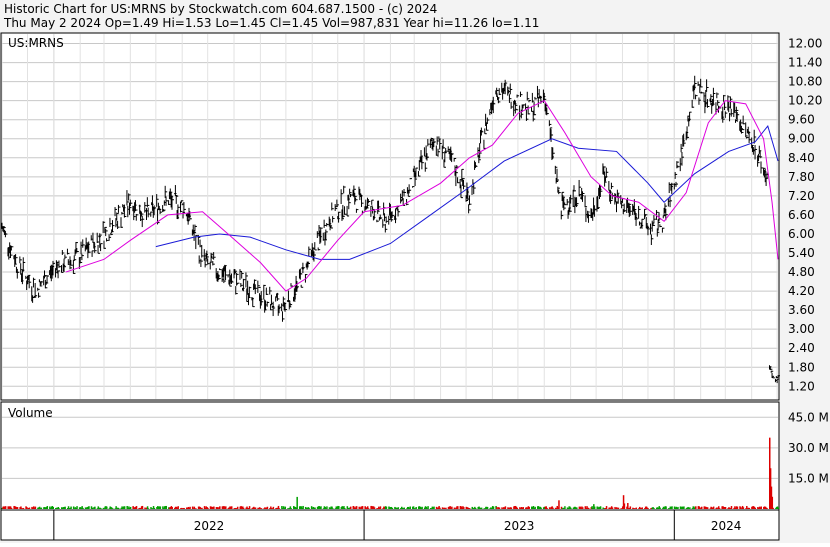 This screenshot has height=547, width=830. Describe the element at coordinates (808, 417) in the screenshot. I see `volume-tick-label: 45.0 M` at that location.